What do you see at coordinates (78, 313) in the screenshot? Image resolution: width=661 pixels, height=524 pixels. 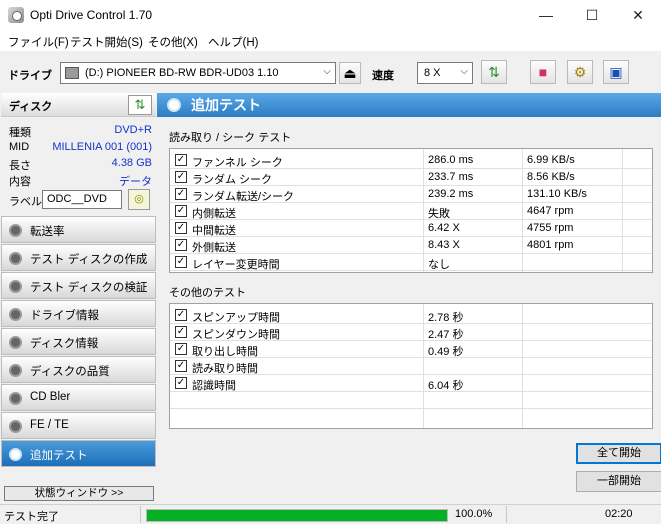 I see `nav-drive-info: ドライブ情報` at bounding box center [78, 313].